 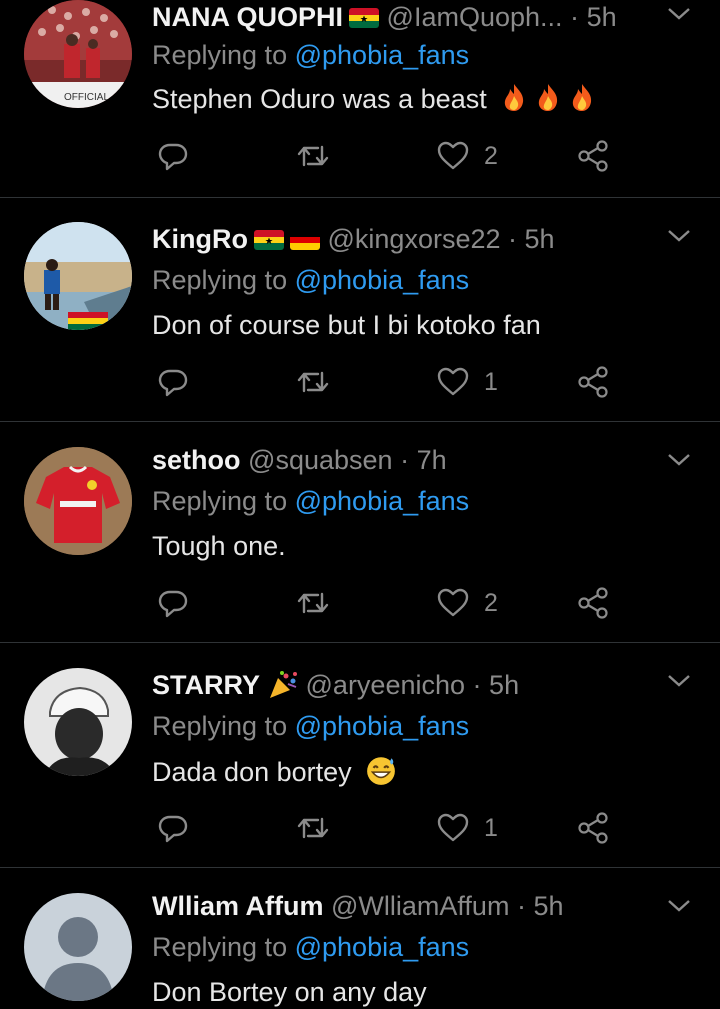 What do you see at coordinates (420, 906) in the screenshot?
I see `user-handle: @WlliamAffum` at bounding box center [420, 906].